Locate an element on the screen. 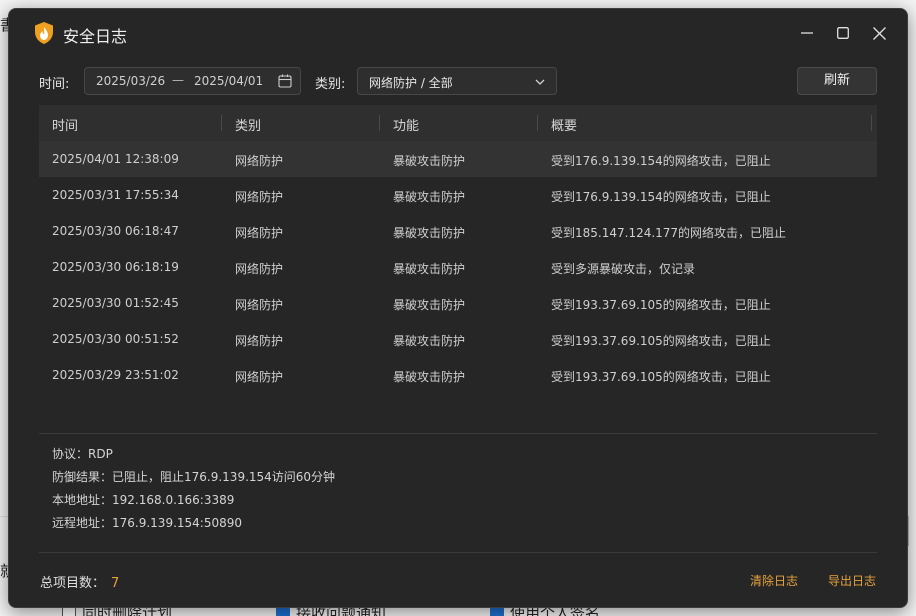 Image resolution: width=916 pixels, height=616 pixels. maximize-icon is located at coordinates (843, 33).